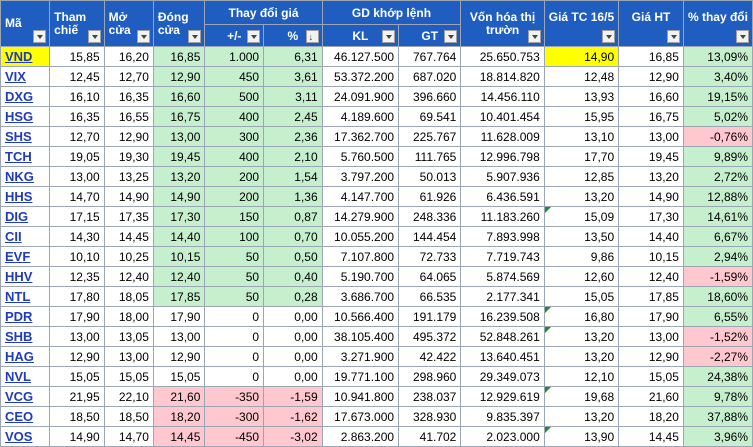 The width and height of the screenshot is (753, 447). What do you see at coordinates (651, 376) in the screenshot?
I see `current-price-cell: 15,05` at bounding box center [651, 376].